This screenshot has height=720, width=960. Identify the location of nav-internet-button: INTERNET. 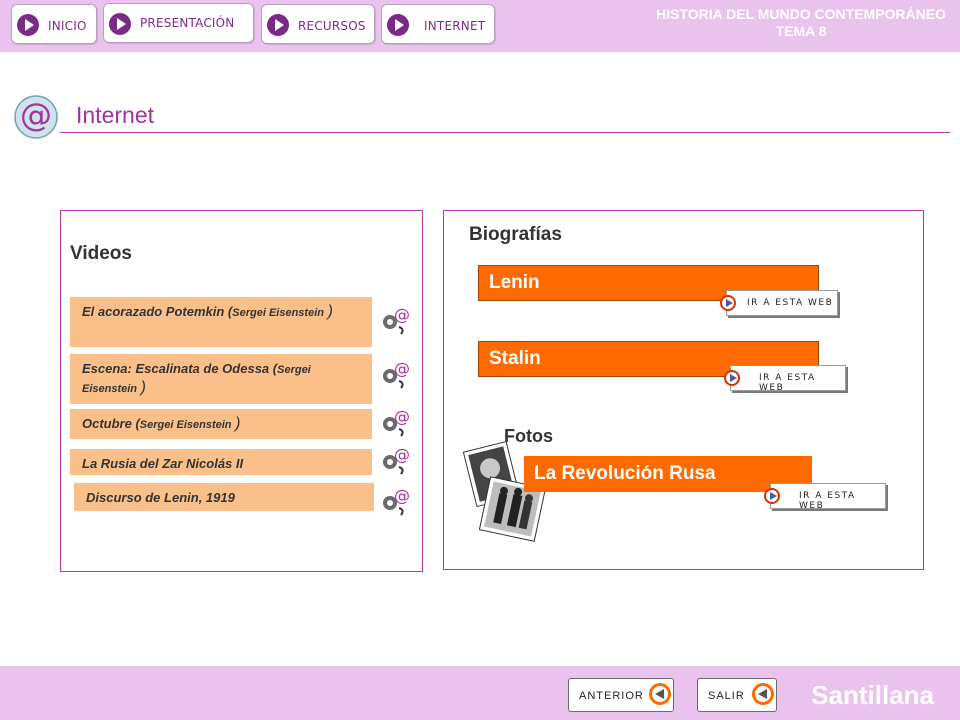
(438, 24).